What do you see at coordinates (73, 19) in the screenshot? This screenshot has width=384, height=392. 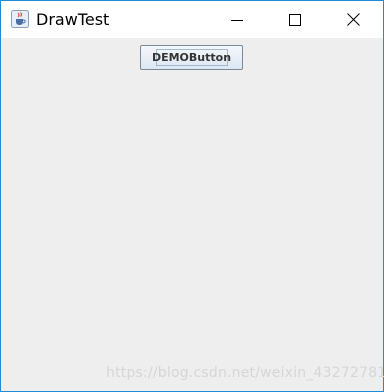 I see `window-title: DrawTest` at bounding box center [73, 19].